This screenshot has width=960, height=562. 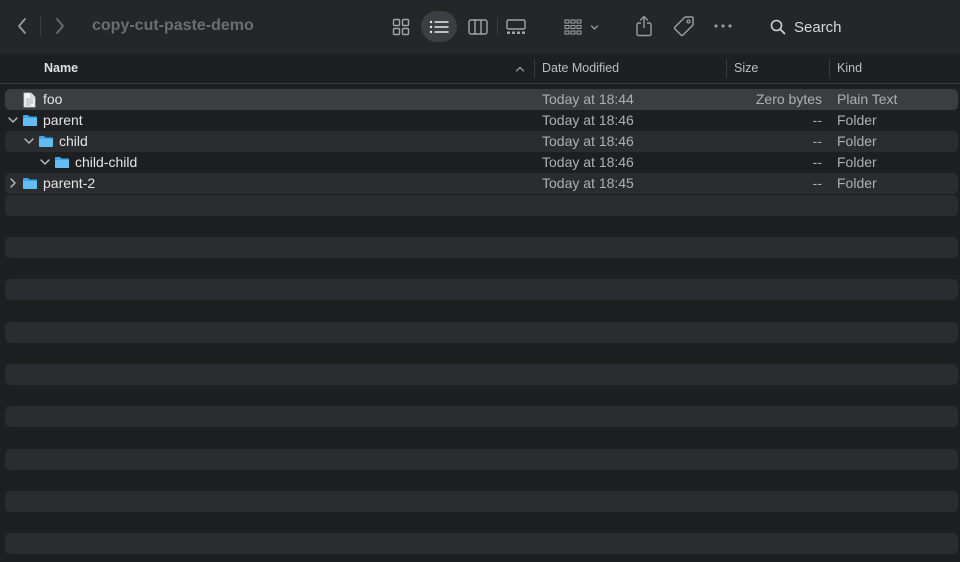 I want to click on toolbar: copy-cut-paste-demo Search, so click(x=480, y=27).